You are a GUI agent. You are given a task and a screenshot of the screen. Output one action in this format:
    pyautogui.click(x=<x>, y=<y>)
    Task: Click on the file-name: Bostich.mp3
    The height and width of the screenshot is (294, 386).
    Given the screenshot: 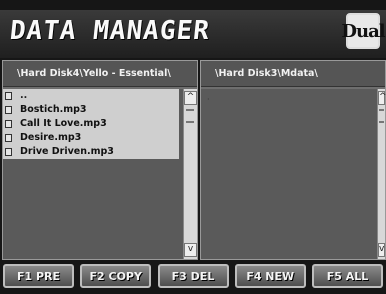 What is the action you would take?
    pyautogui.click(x=53, y=109)
    